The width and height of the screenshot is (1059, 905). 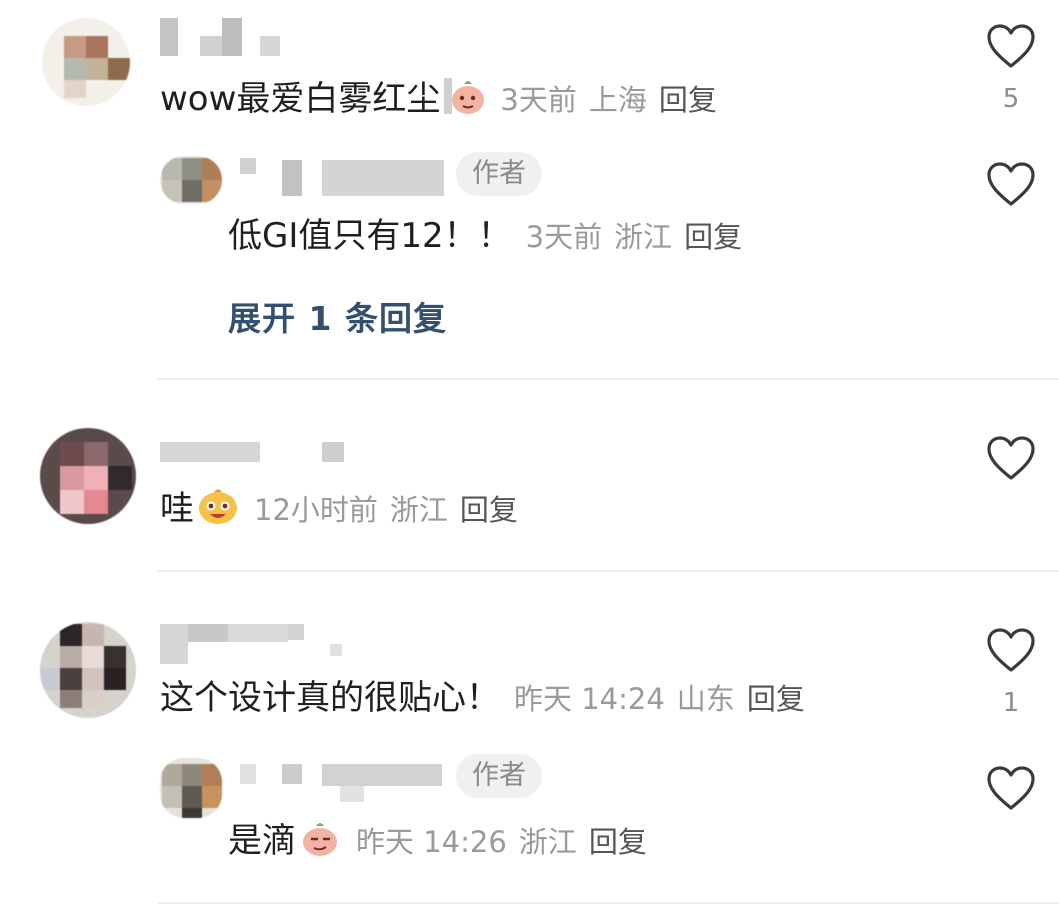 I want to click on comment-line: 低GI值只有12！！ 3天前 浙江 回复, so click(x=491, y=236).